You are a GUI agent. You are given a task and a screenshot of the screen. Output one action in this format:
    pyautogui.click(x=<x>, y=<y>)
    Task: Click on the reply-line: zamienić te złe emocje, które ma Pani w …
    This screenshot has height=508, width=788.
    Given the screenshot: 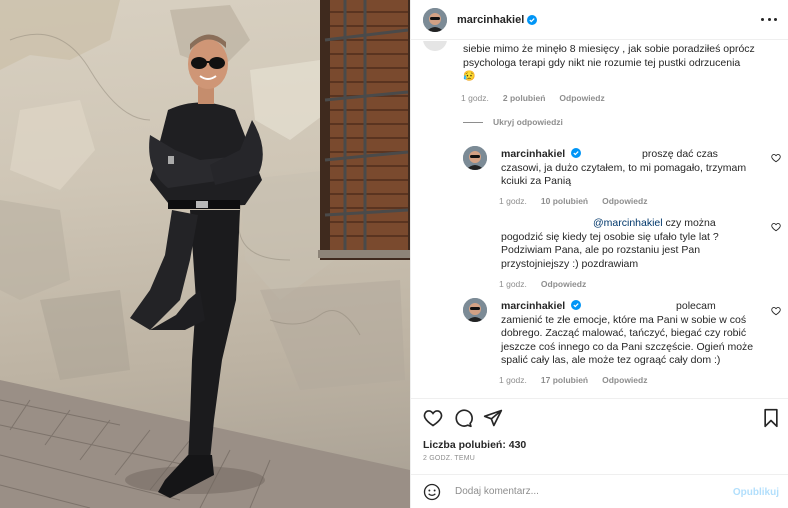 What is the action you would take?
    pyautogui.click(x=624, y=319)
    